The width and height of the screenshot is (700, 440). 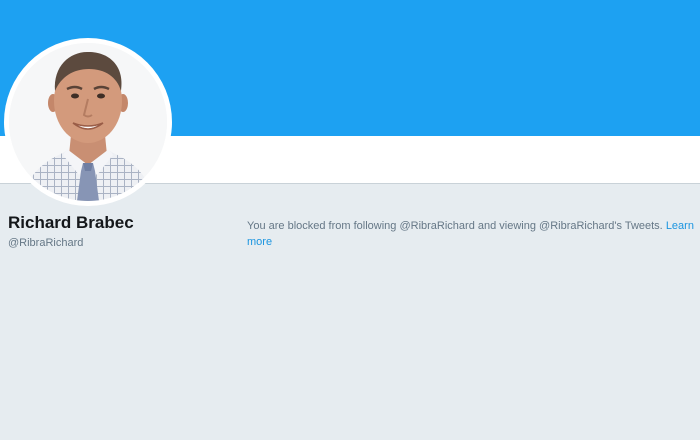 I want to click on avatar, so click(x=88, y=122).